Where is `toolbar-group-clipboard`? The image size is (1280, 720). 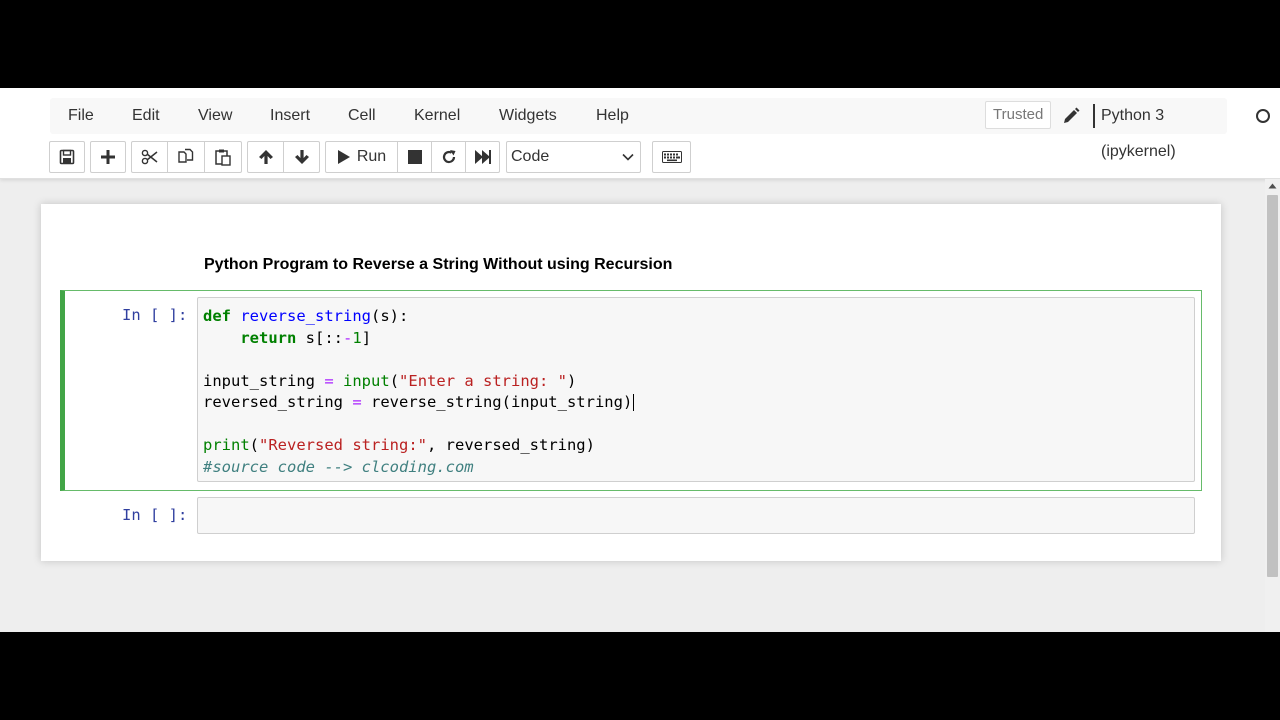 toolbar-group-clipboard is located at coordinates (186, 157).